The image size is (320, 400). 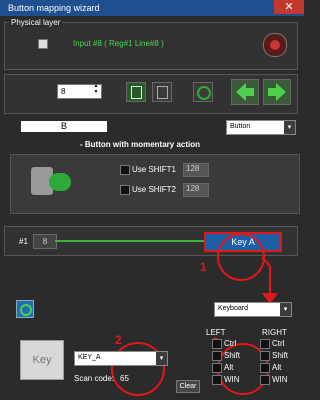 What do you see at coordinates (265, 380) in the screenshot?
I see `right-win-checkbox` at bounding box center [265, 380].